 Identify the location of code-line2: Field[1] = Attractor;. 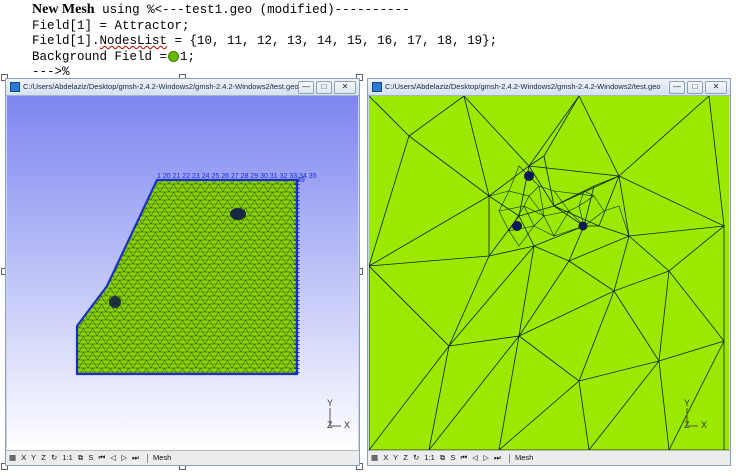
(111, 25).